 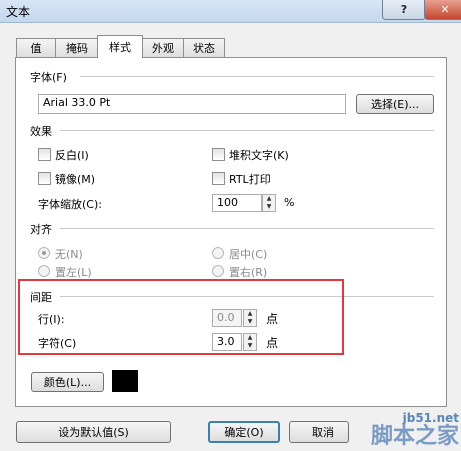 What do you see at coordinates (125, 381) in the screenshot?
I see `color-swatch` at bounding box center [125, 381].